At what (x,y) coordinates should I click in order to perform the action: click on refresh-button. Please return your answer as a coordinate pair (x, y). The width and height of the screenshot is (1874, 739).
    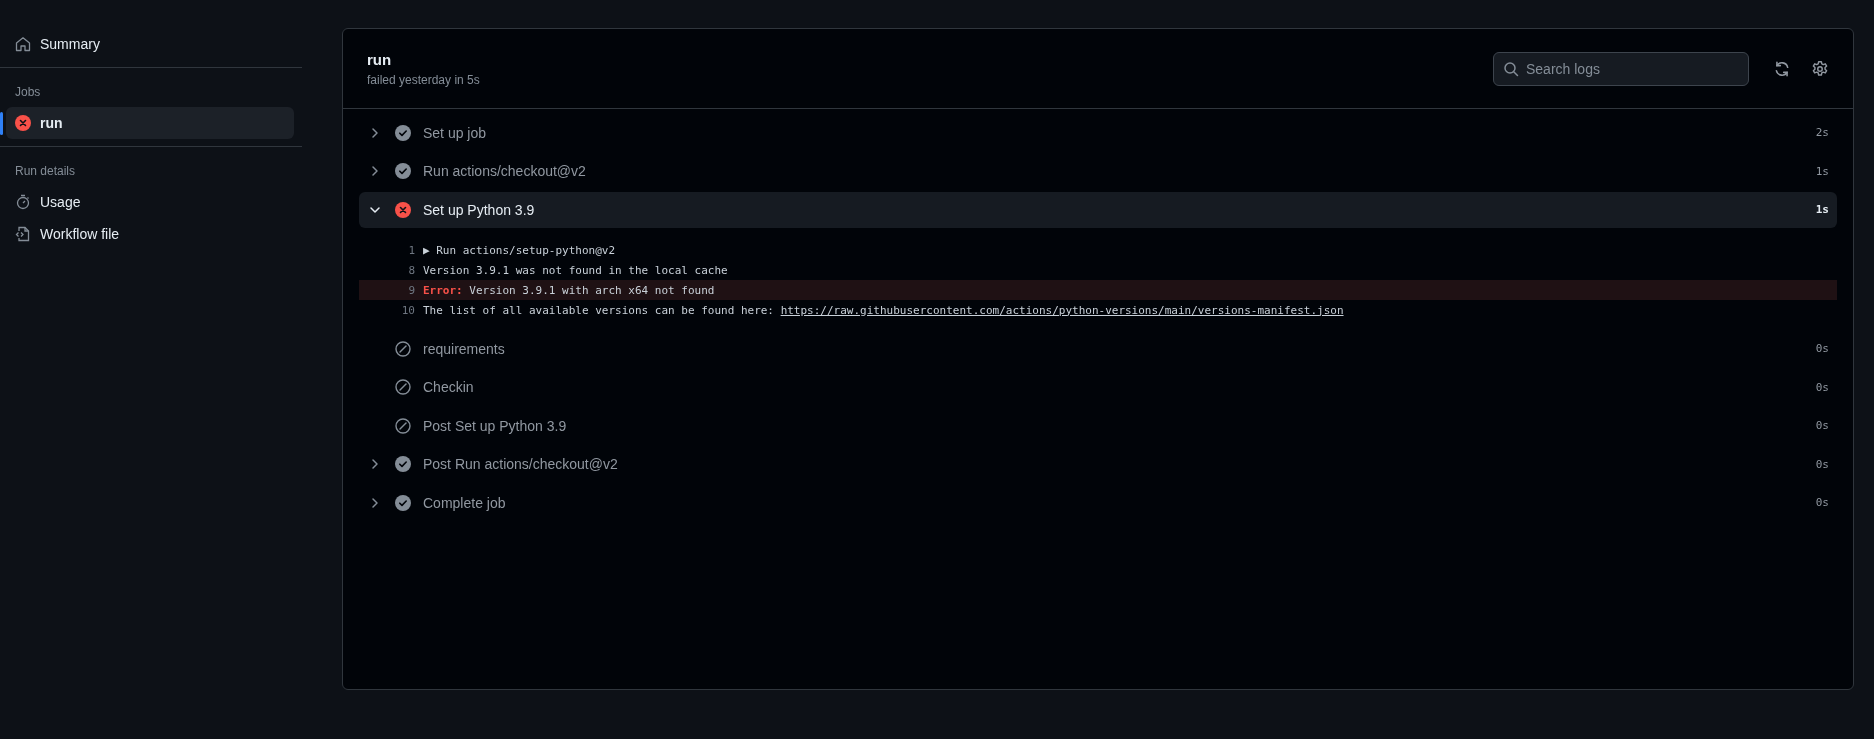
    Looking at the image, I should click on (1782, 68).